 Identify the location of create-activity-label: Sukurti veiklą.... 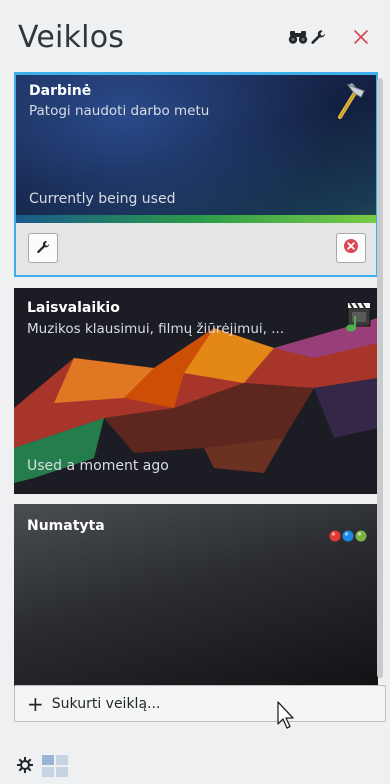
(106, 703).